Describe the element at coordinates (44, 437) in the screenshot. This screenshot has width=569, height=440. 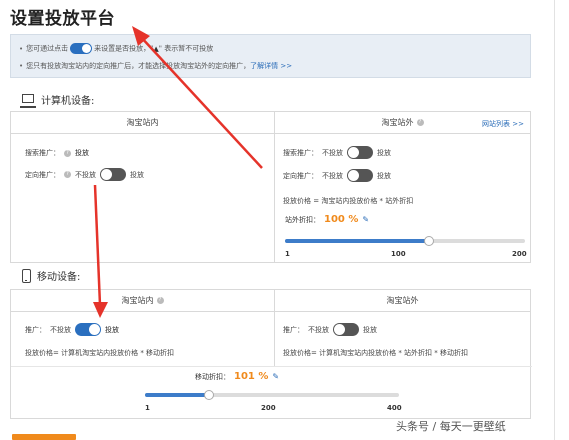
I see `confirm-button` at that location.